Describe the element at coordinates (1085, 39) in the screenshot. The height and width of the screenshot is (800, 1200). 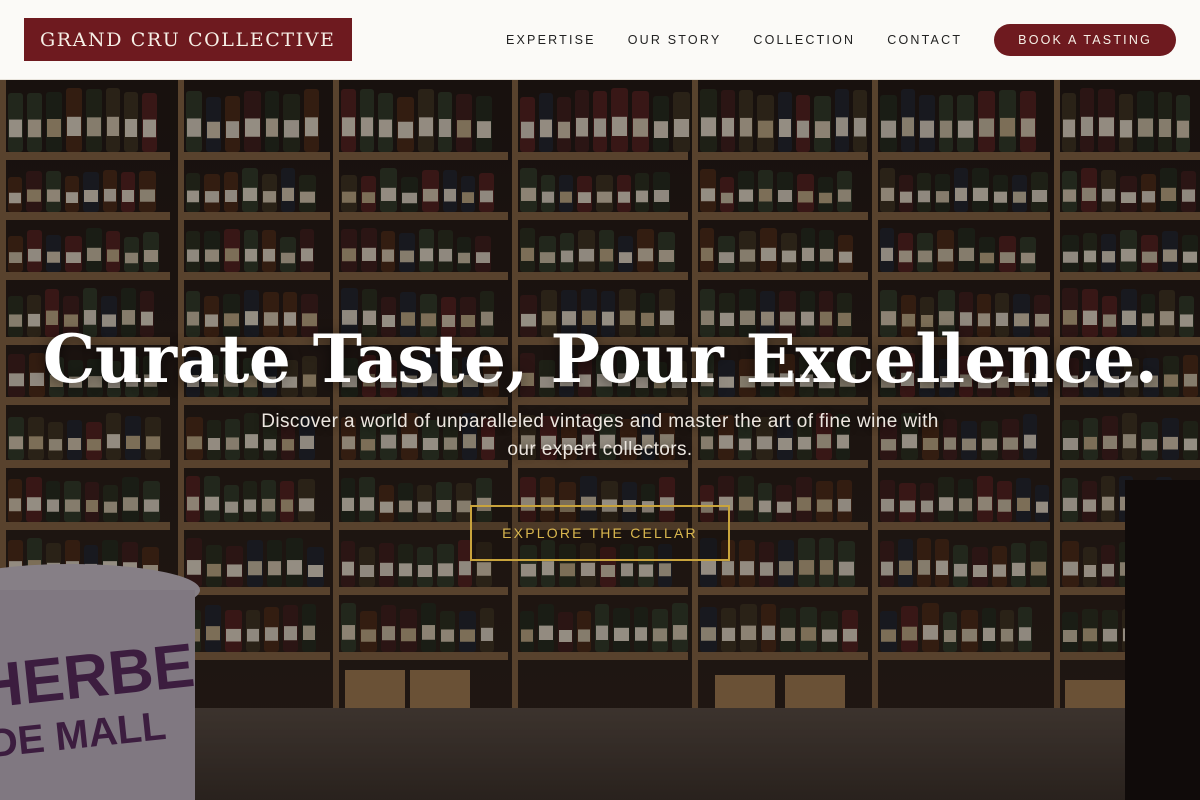
I see `book-tasting-button: BOOK A TASTING` at that location.